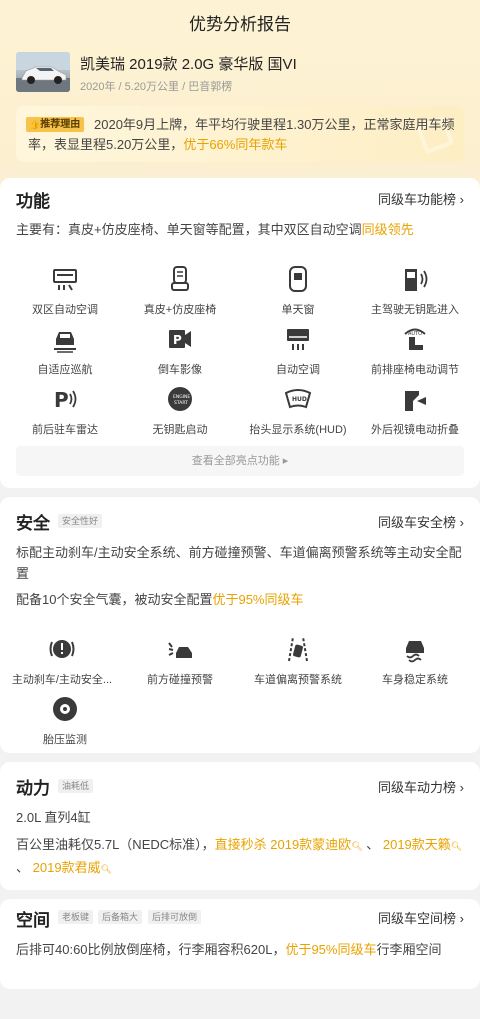  Describe the element at coordinates (160, 599) in the screenshot. I see `safety-airbag-description: 配备10个安全气囊，被动安全配置优于95%同级车` at that location.